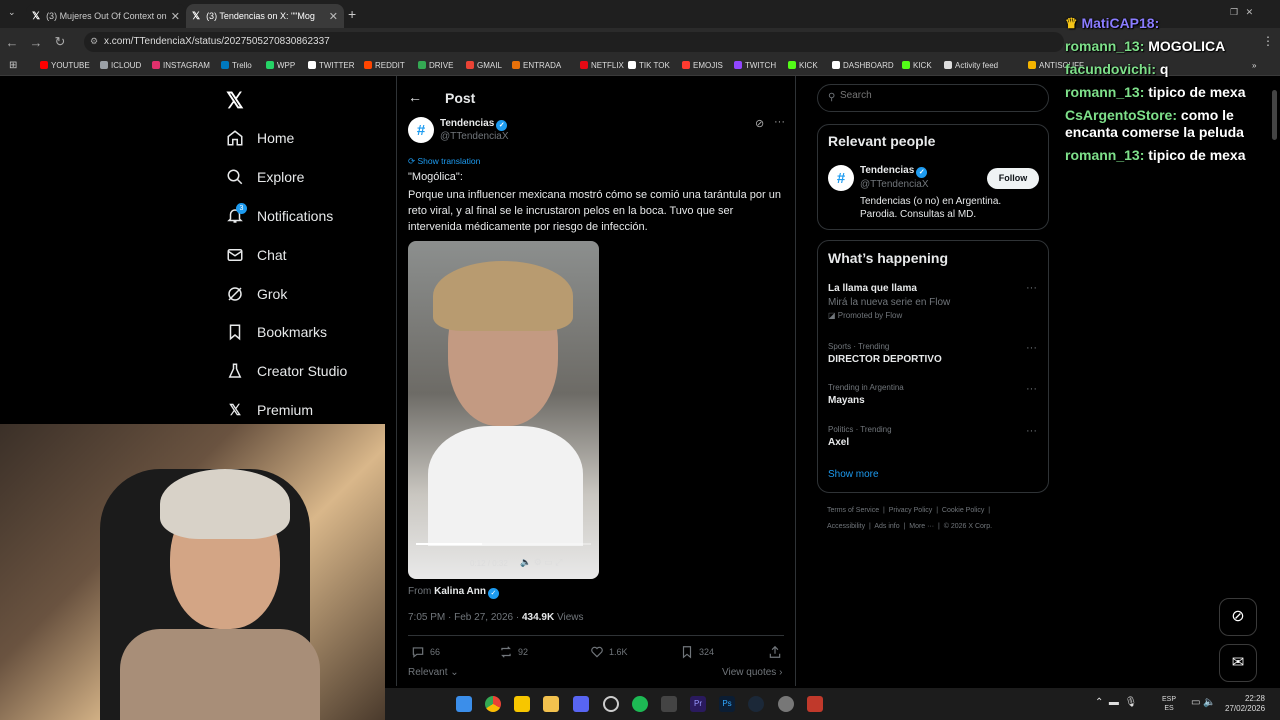  Describe the element at coordinates (1203, 702) in the screenshot. I see `system-tray-icons: ▭ 🔈` at that location.